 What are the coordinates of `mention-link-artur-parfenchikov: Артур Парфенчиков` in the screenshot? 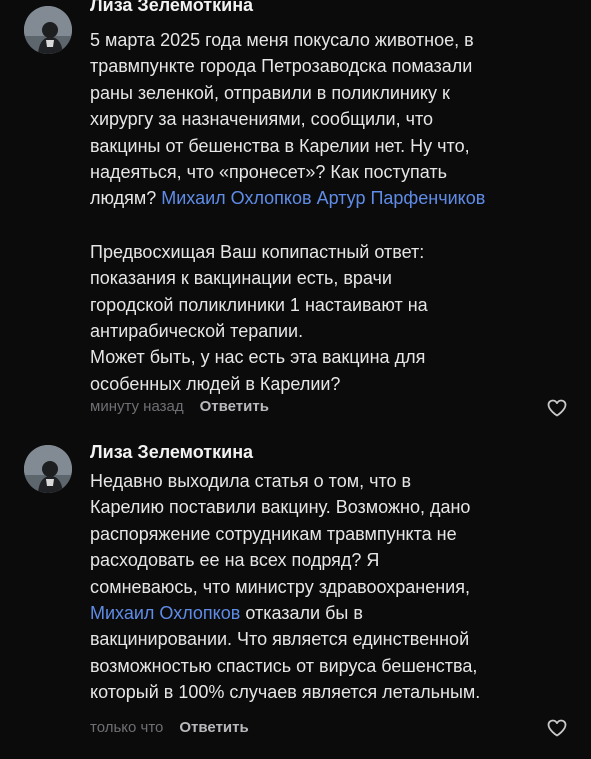 It's located at (401, 198).